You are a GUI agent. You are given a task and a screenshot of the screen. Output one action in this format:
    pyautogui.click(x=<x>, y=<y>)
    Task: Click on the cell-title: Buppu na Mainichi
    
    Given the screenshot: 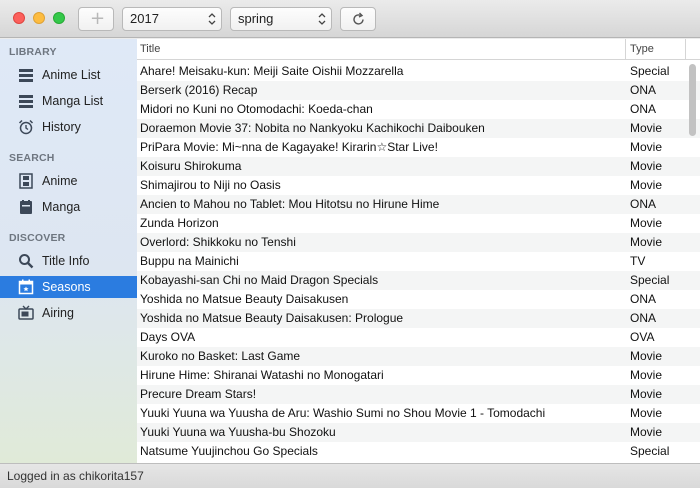 What is the action you would take?
    pyautogui.click(x=189, y=261)
    